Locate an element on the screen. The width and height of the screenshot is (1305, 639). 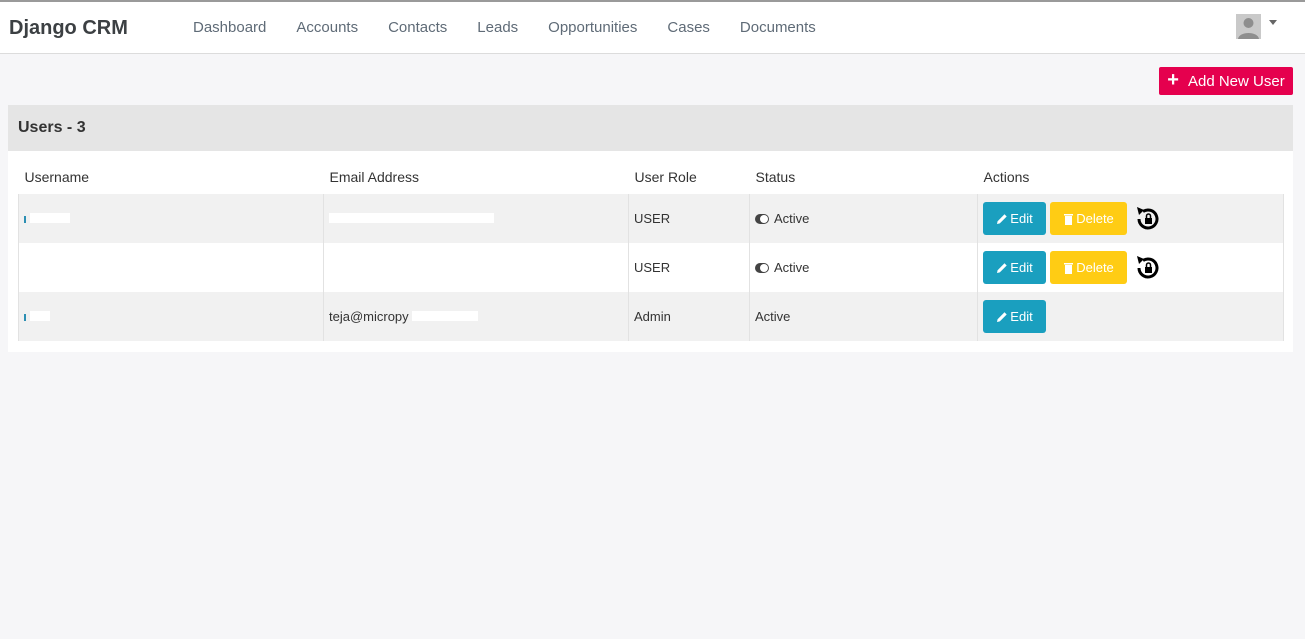
caret-down-icon is located at coordinates (1273, 22).